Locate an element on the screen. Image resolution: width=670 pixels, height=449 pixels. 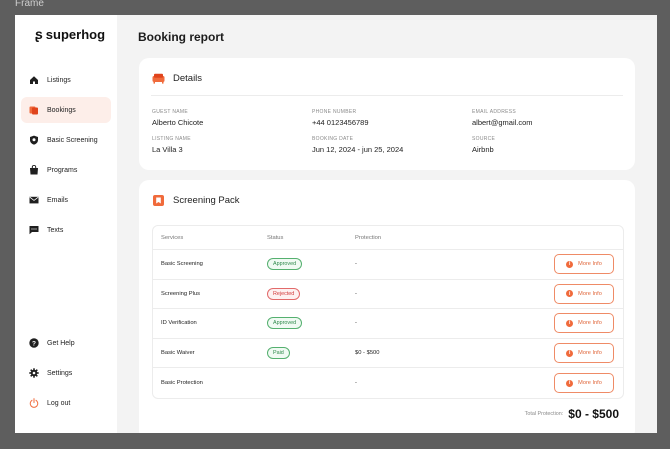
service-name: Basic Protection is located at coordinates (182, 383).